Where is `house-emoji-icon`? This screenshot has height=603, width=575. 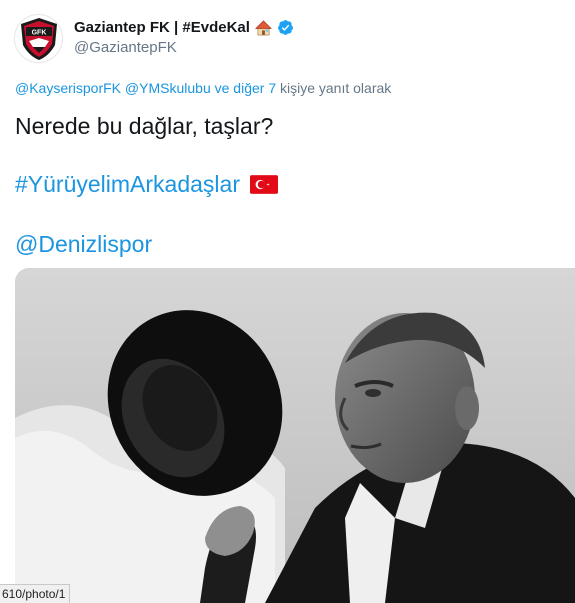 house-emoji-icon is located at coordinates (263, 28).